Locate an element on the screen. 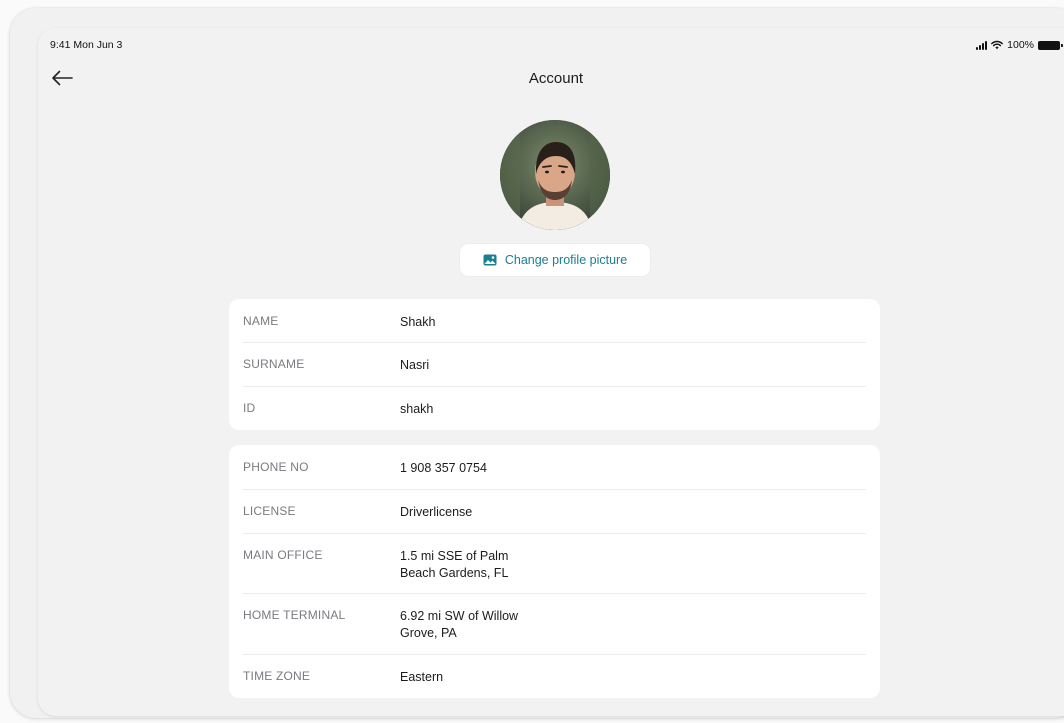 This screenshot has height=723, width=1064. battery-percentage: 100% is located at coordinates (1020, 45).